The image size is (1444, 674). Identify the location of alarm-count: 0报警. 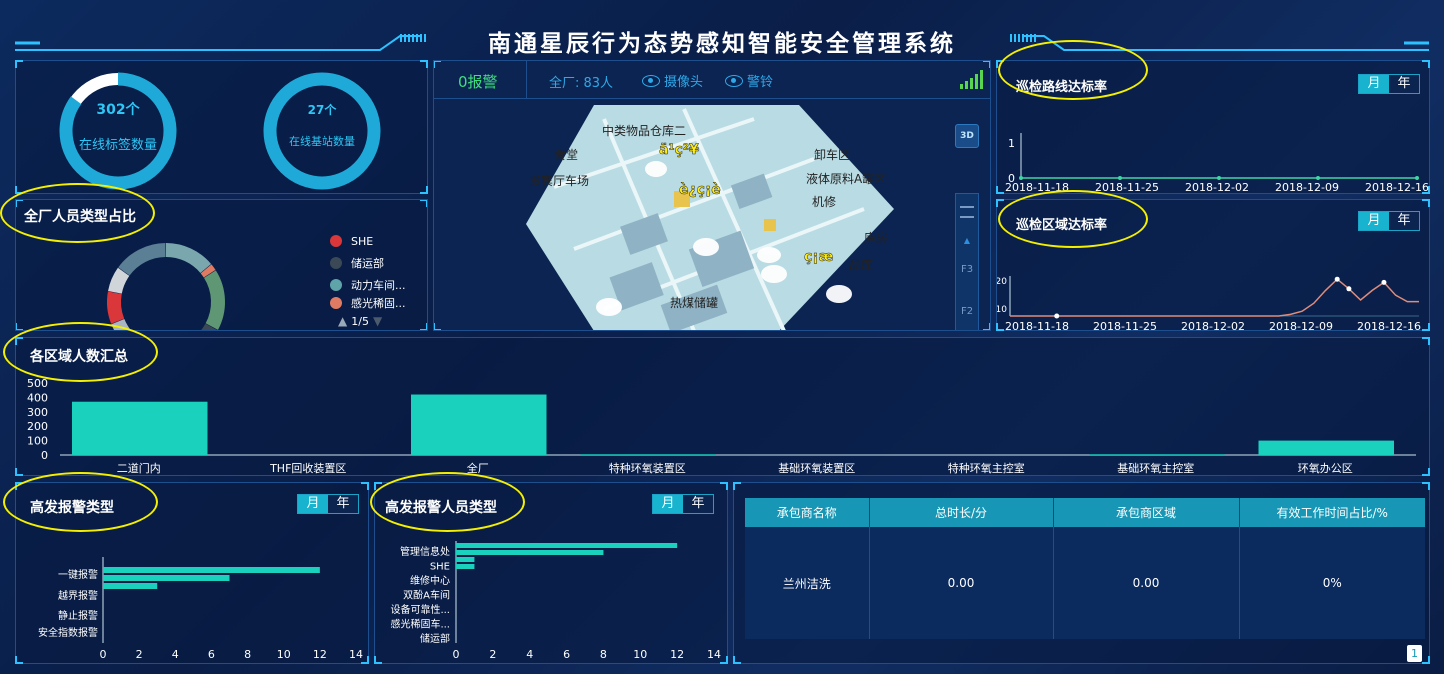
(478, 81).